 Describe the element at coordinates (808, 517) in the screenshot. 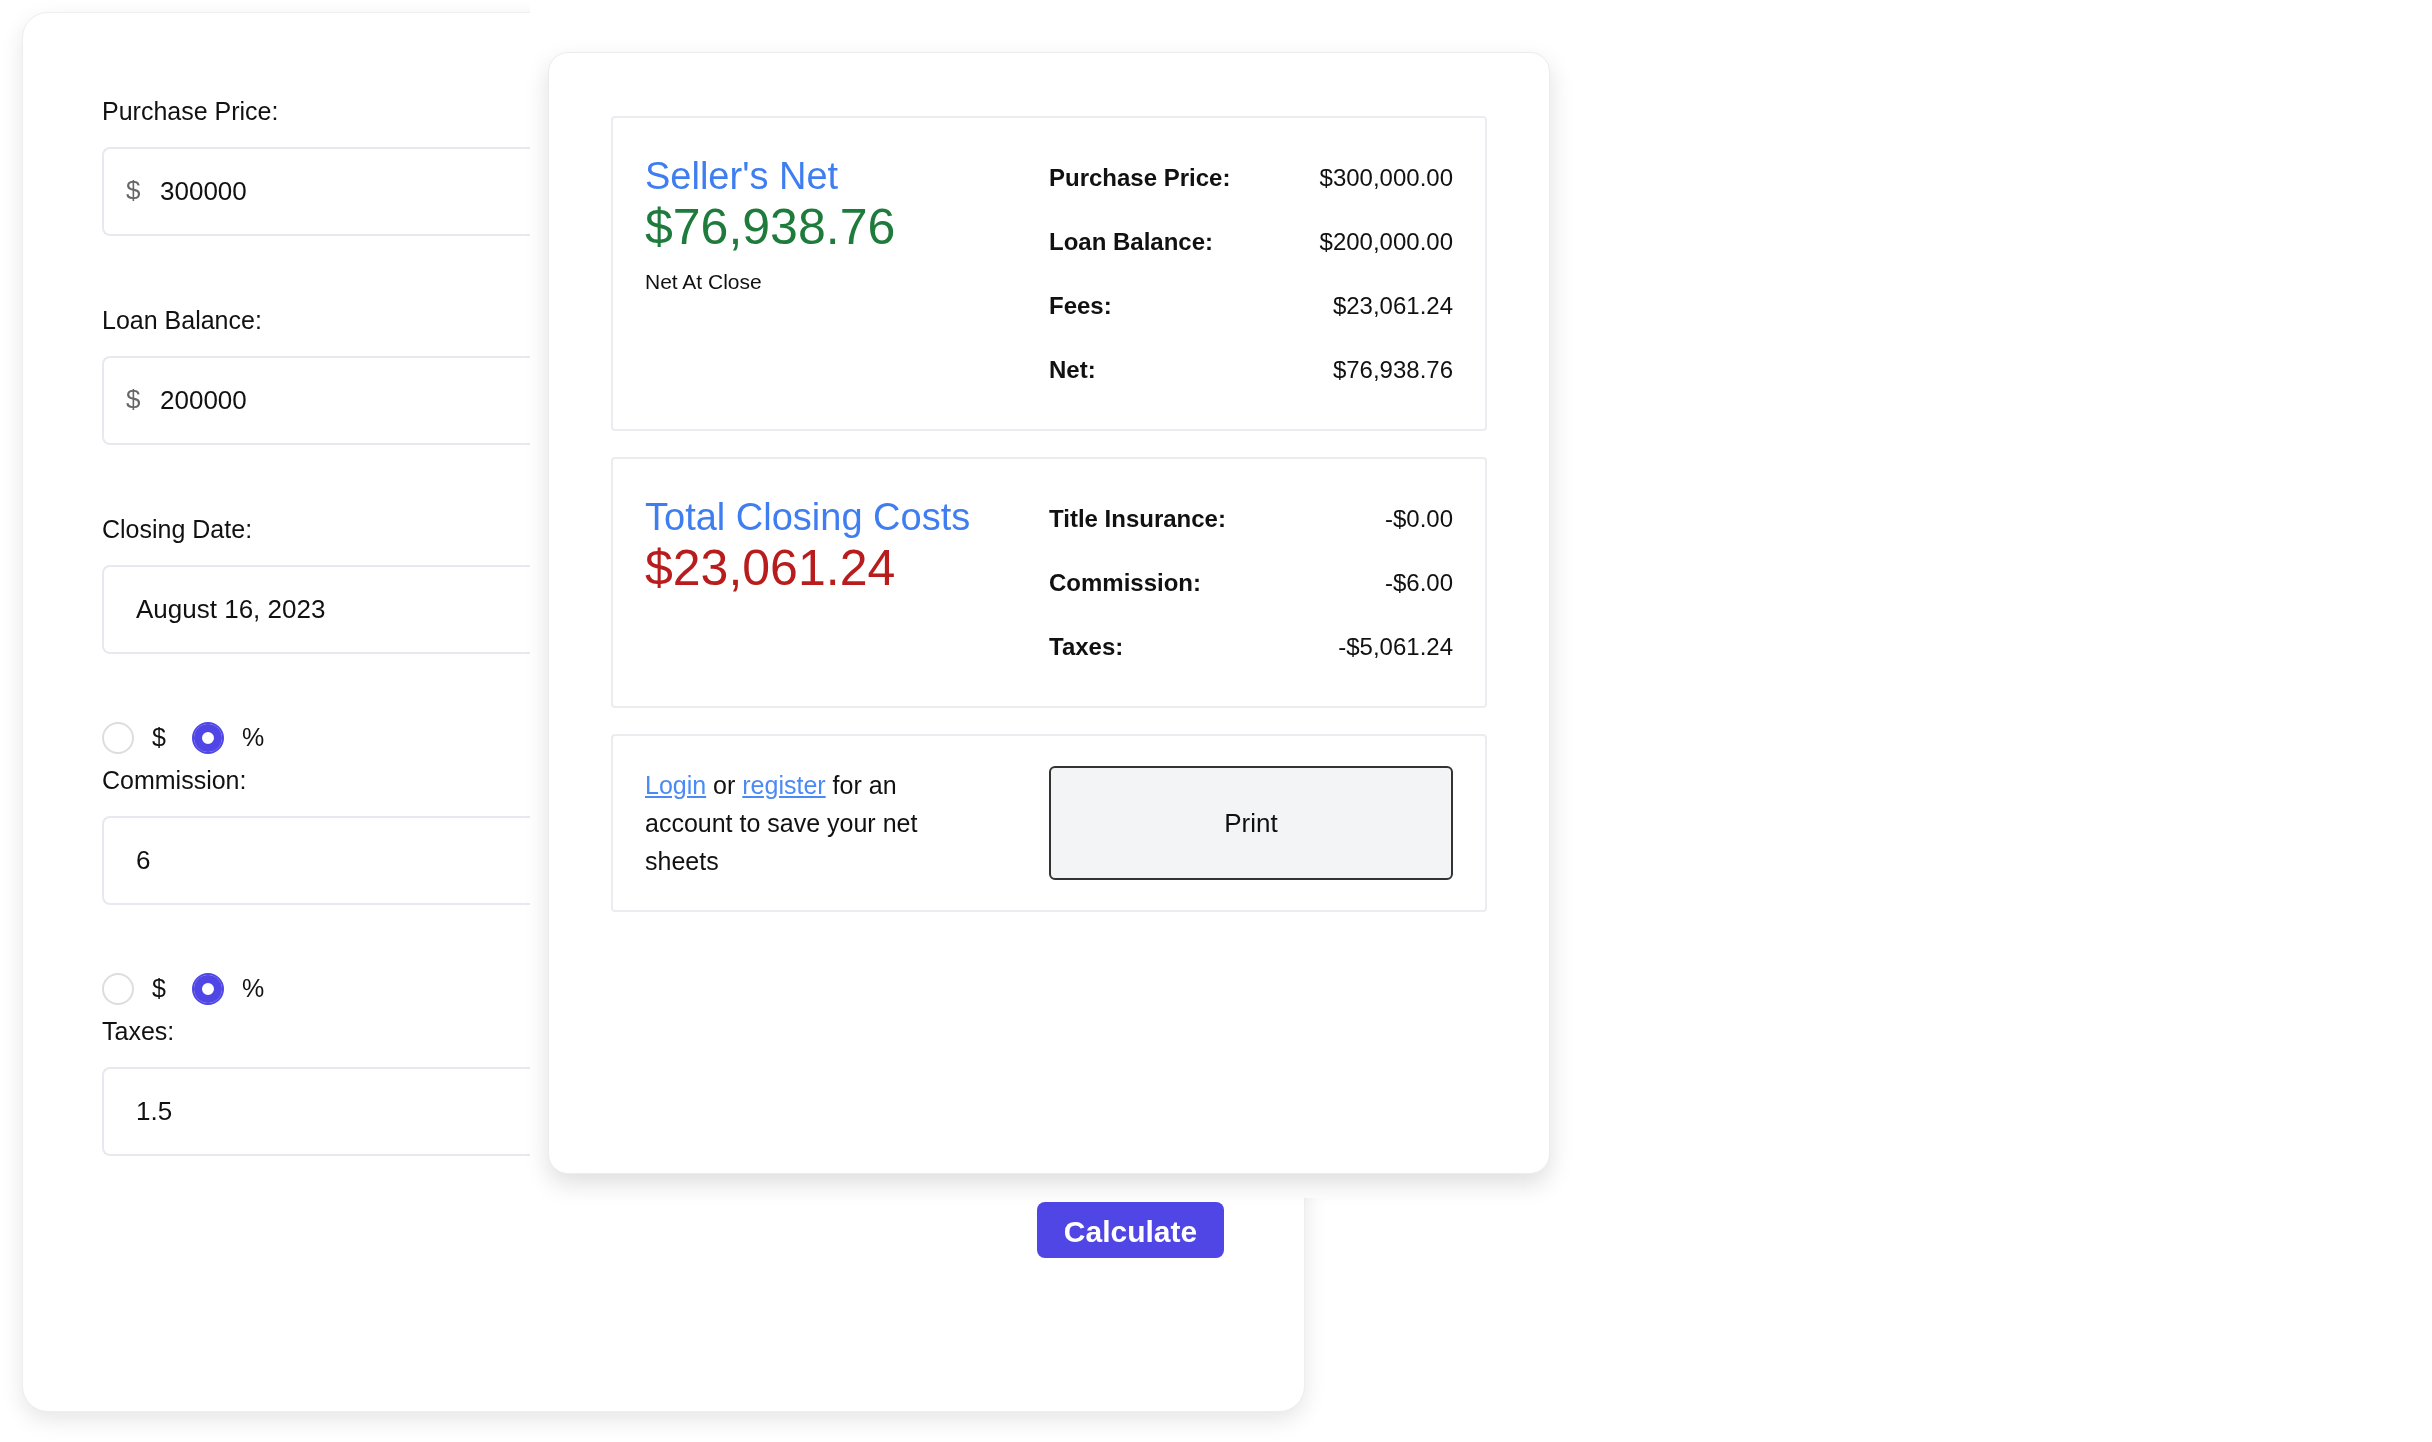

I see `card-title: Total Closing Costs` at that location.